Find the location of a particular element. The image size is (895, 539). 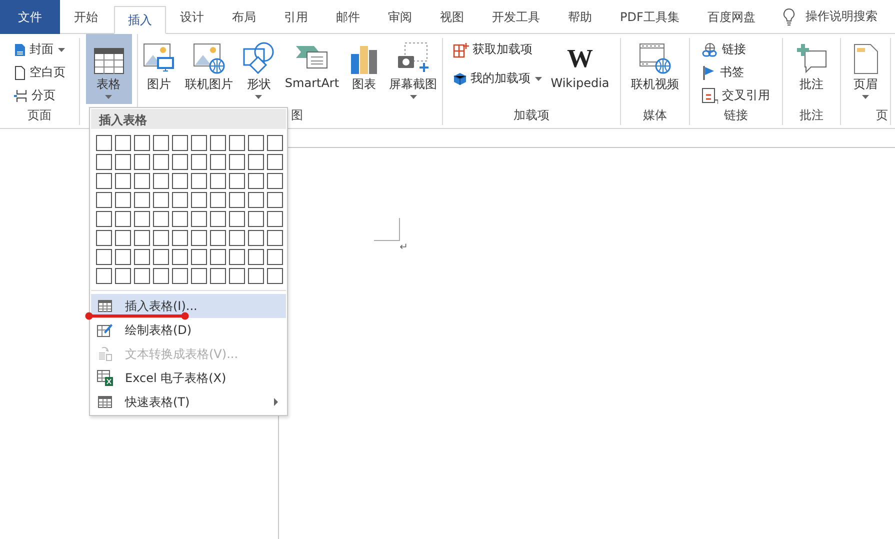

ribbon-button: 图片 is located at coordinates (158, 72).